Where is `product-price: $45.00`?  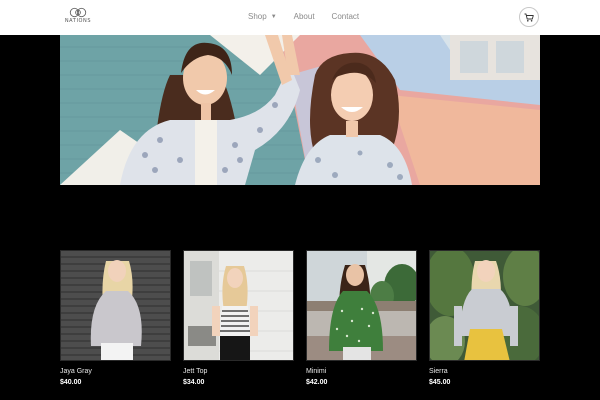
product-price: $45.00 is located at coordinates (440, 382).